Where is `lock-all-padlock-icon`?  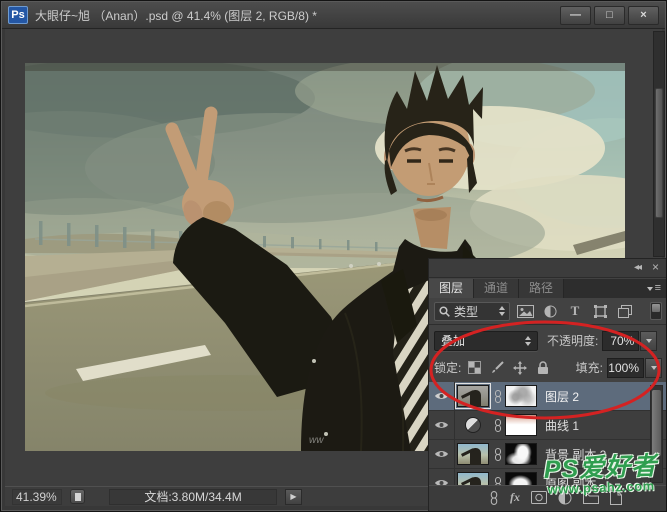
lock-all-padlock-icon is located at coordinates (543, 368).